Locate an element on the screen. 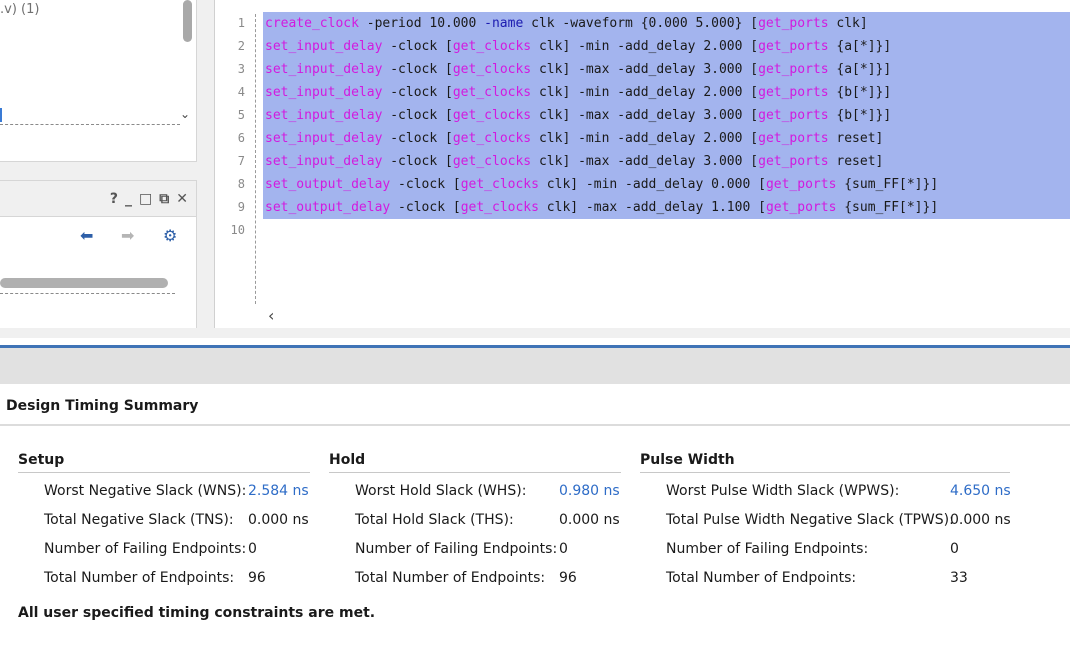  maximize-icon: □ is located at coordinates (145, 199).